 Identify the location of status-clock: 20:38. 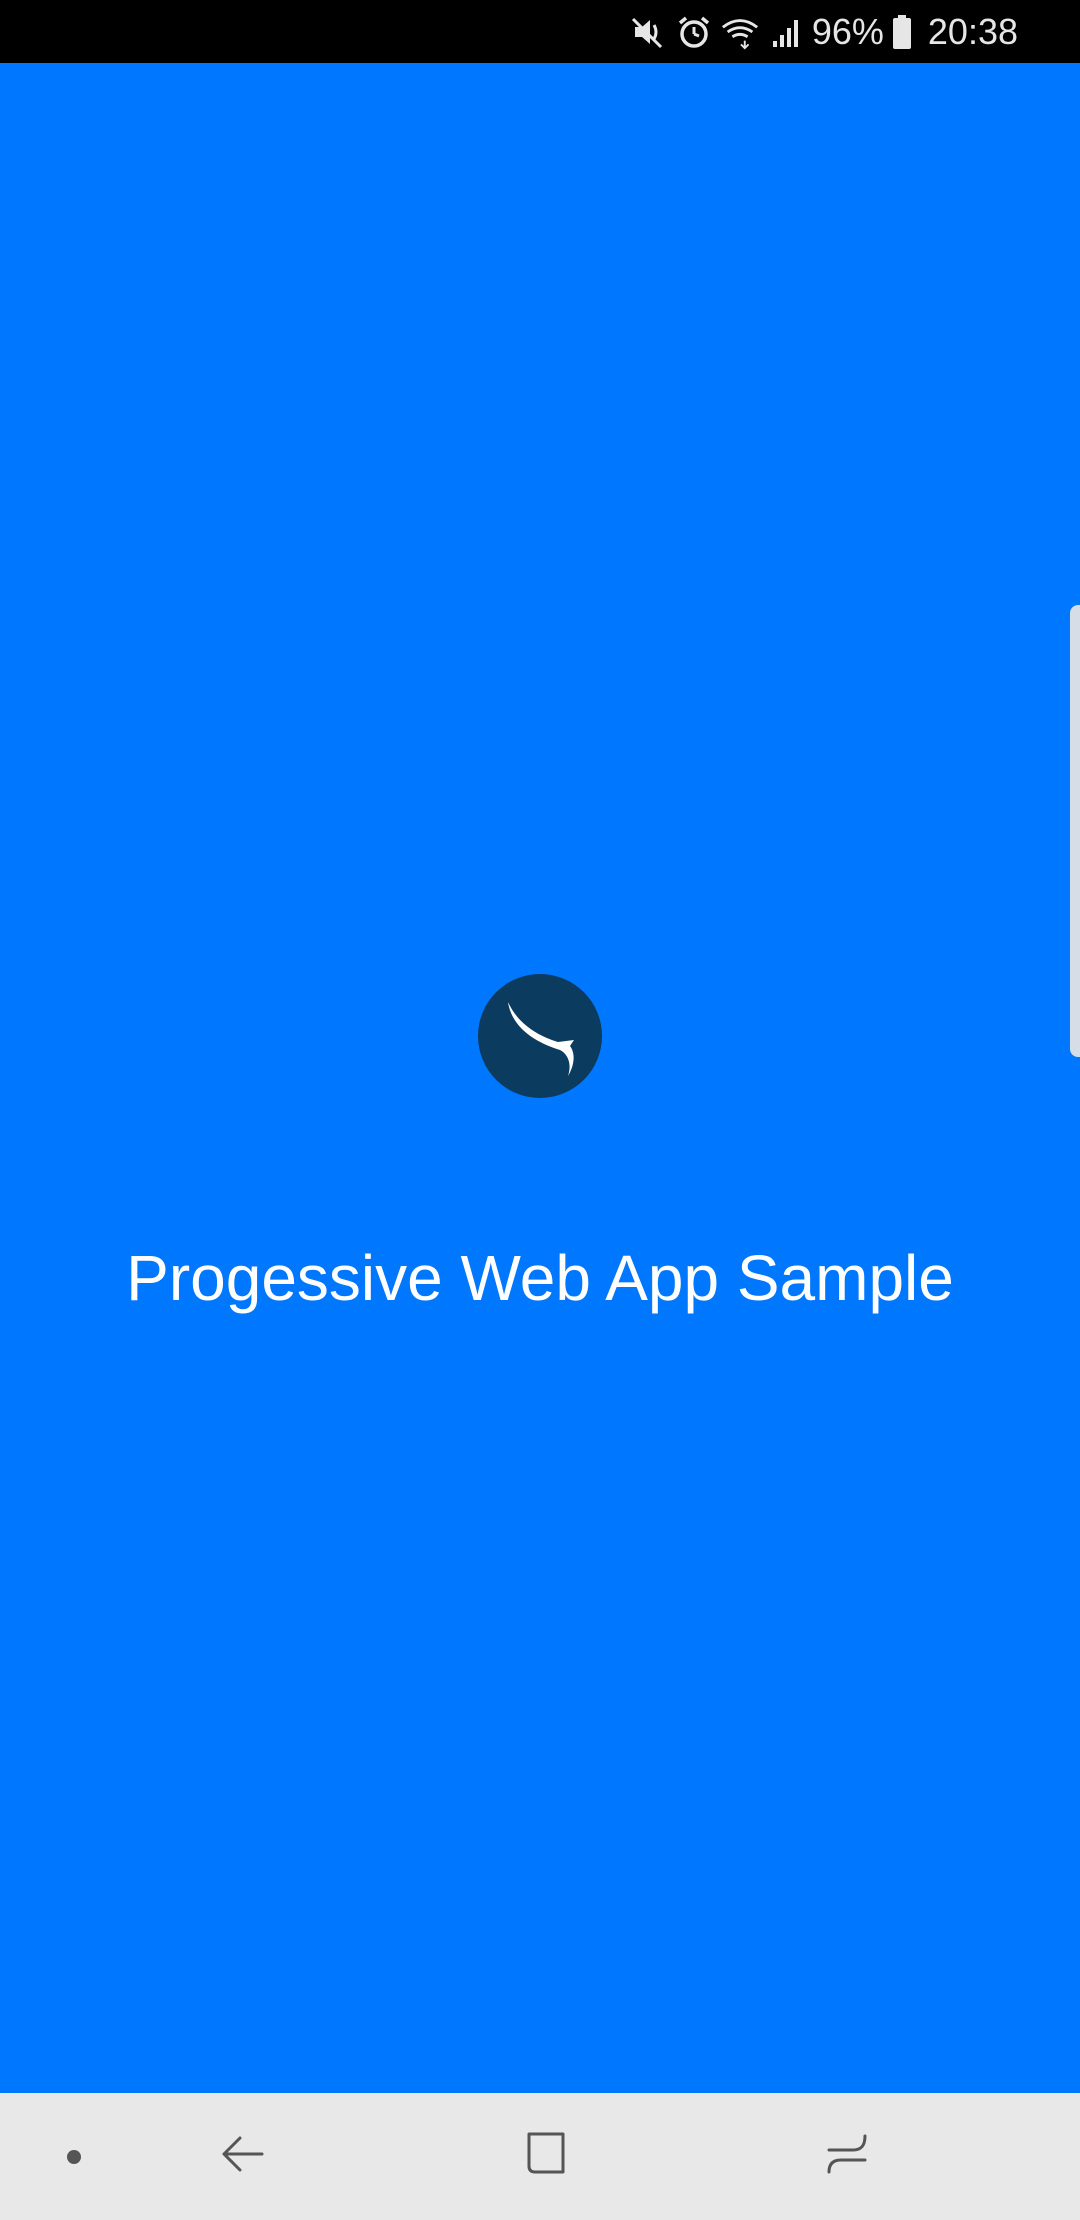
(972, 31).